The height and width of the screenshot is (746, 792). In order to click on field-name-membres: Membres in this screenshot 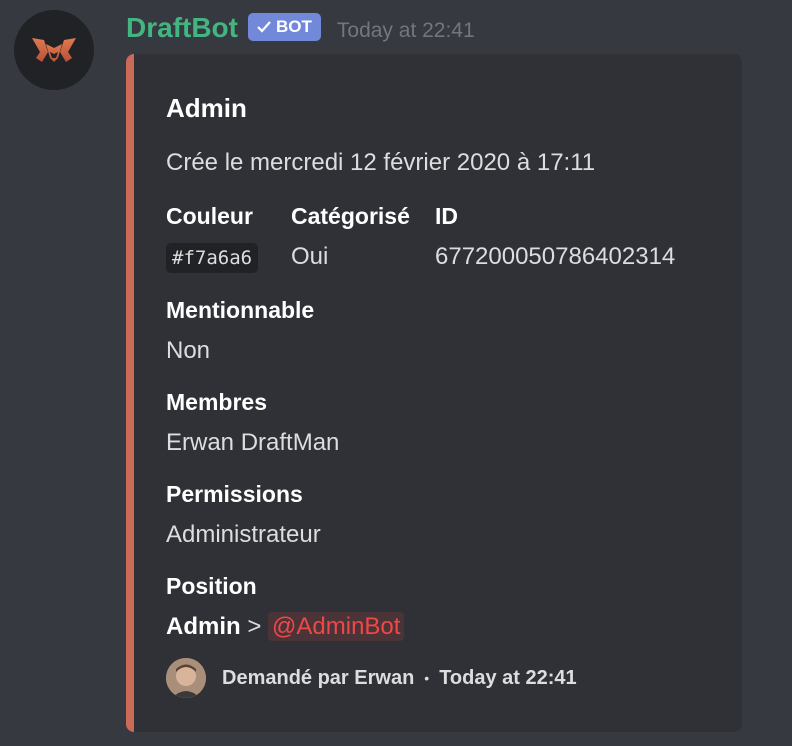, I will do `click(216, 402)`.